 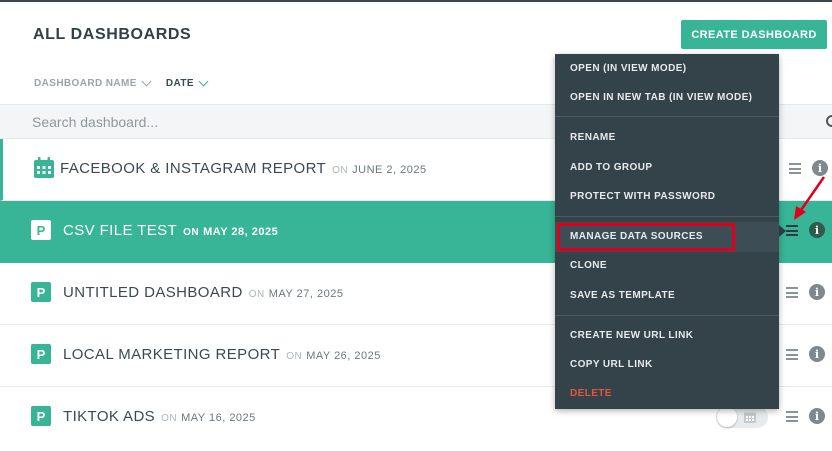 What do you see at coordinates (112, 34) in the screenshot?
I see `page-title: ALL DASHBOARDS` at bounding box center [112, 34].